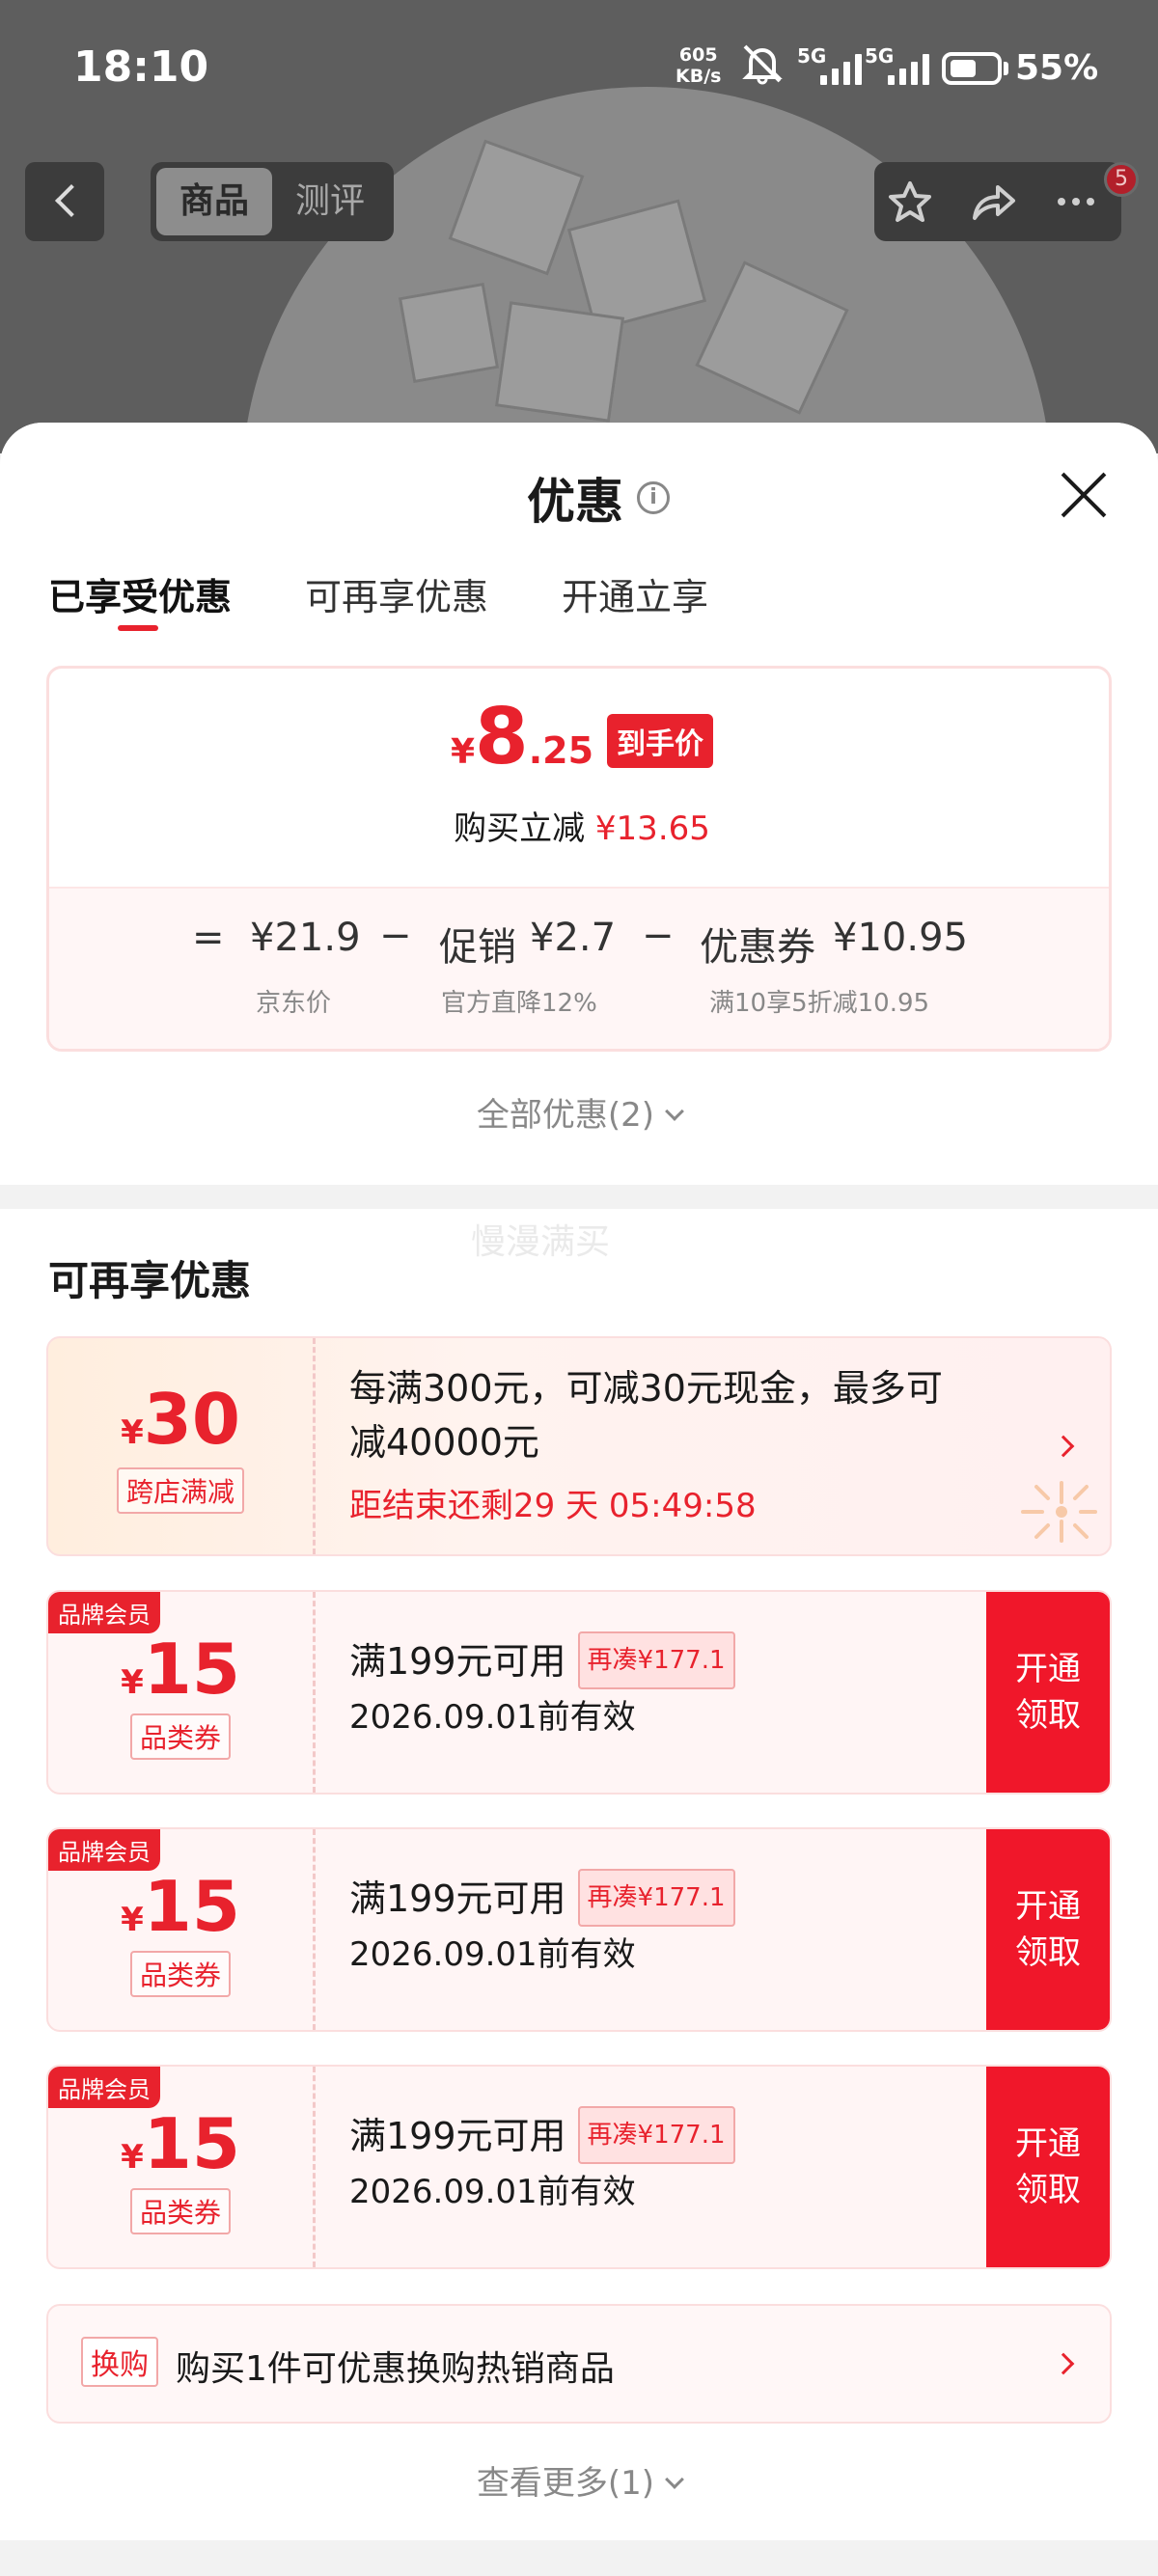  Describe the element at coordinates (674, 2479) in the screenshot. I see `chevron-down-icon` at that location.